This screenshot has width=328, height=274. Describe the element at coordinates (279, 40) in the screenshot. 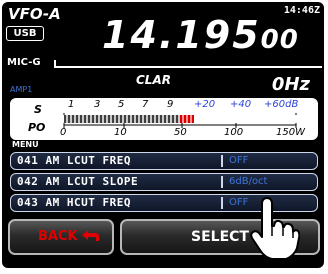

I see `frequency-small-digits: 00` at that location.